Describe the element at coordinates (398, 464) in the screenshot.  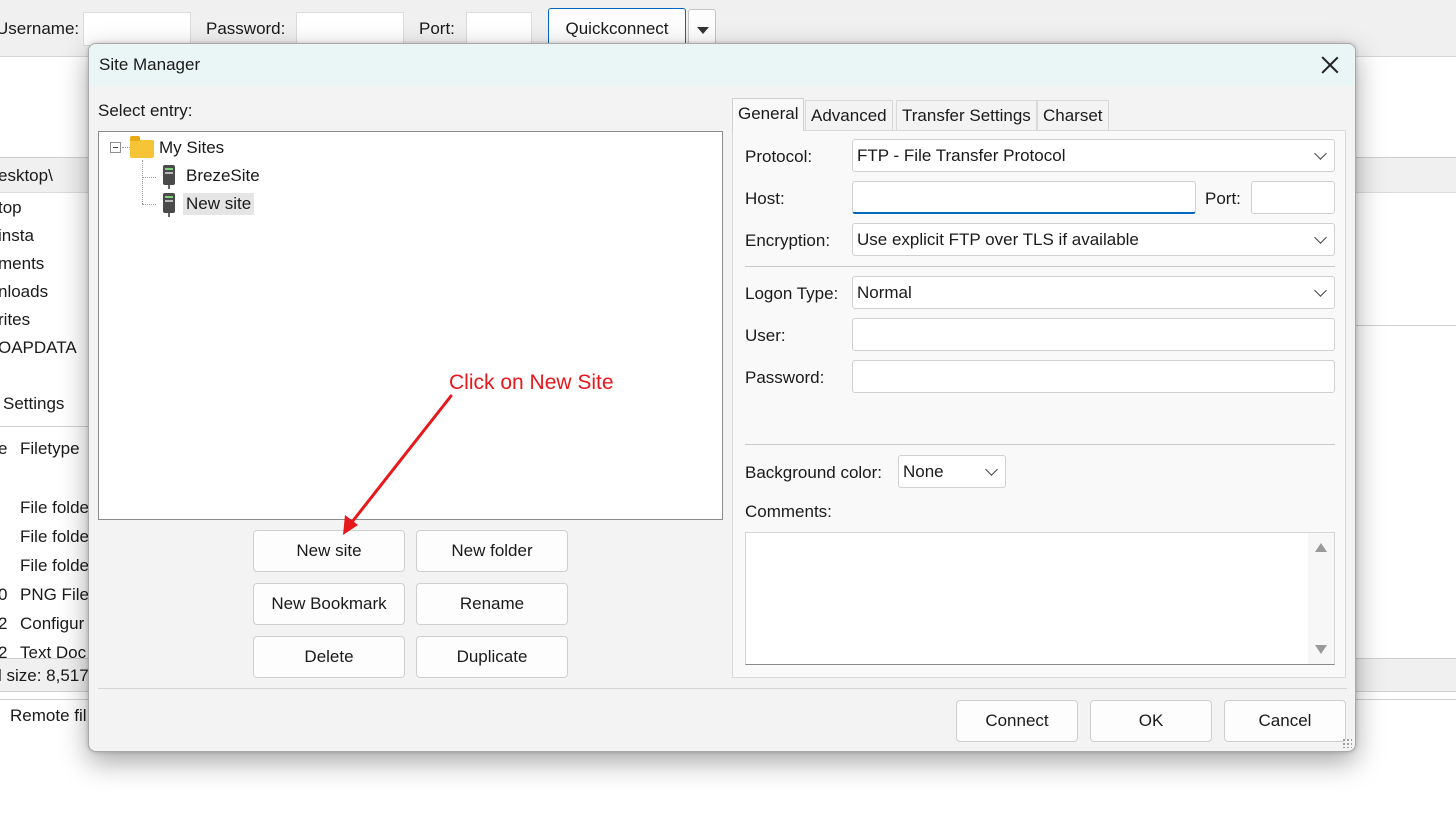
I see `annotation-arrow` at that location.